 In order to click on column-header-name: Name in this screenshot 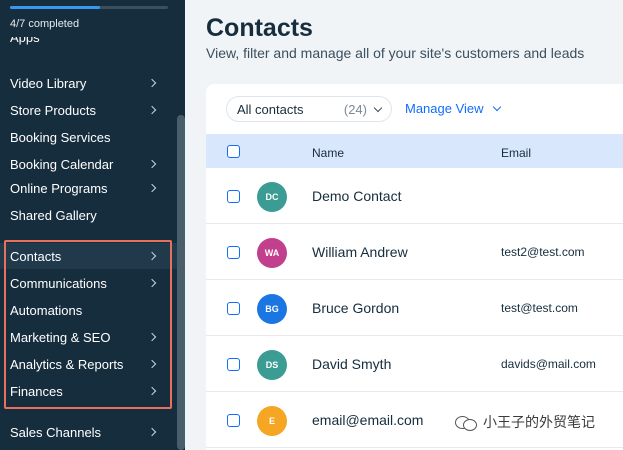, I will do `click(328, 153)`.